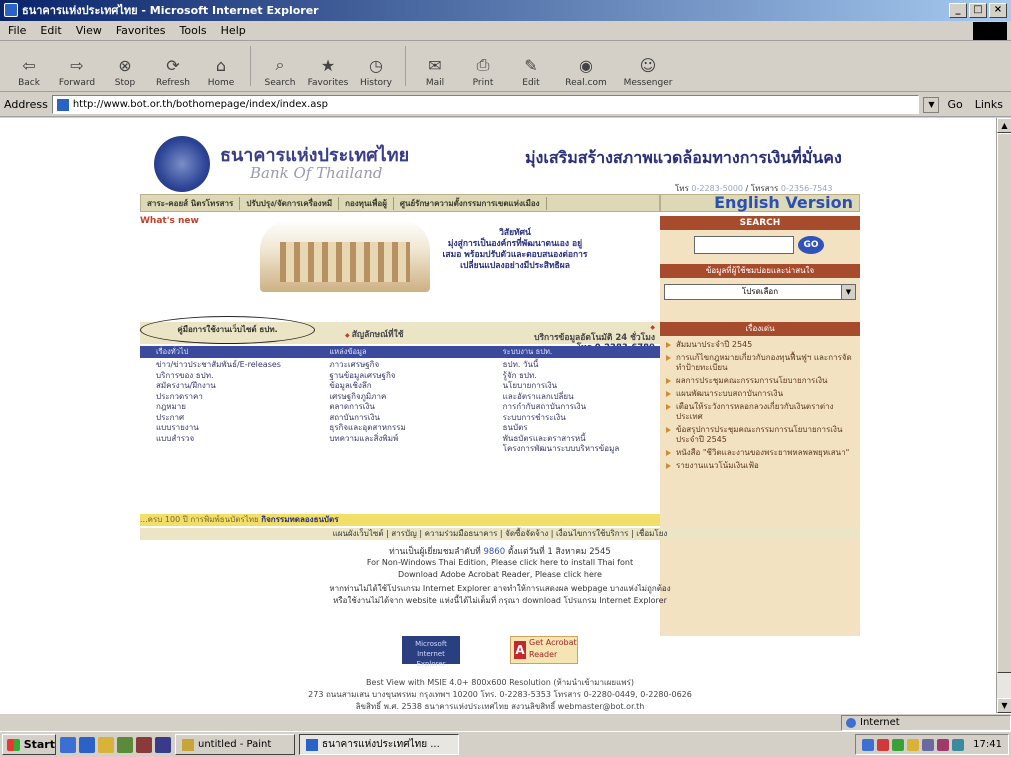 This screenshot has width=1011, height=757. I want to click on maximize-button: □, so click(978, 10).